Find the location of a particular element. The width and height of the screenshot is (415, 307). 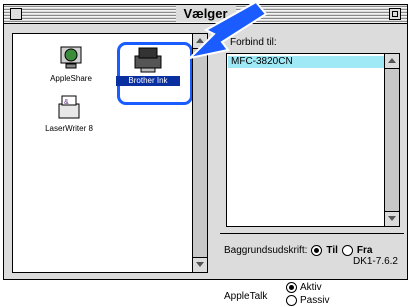

appletalk-active-label: Aktiv is located at coordinates (311, 287).